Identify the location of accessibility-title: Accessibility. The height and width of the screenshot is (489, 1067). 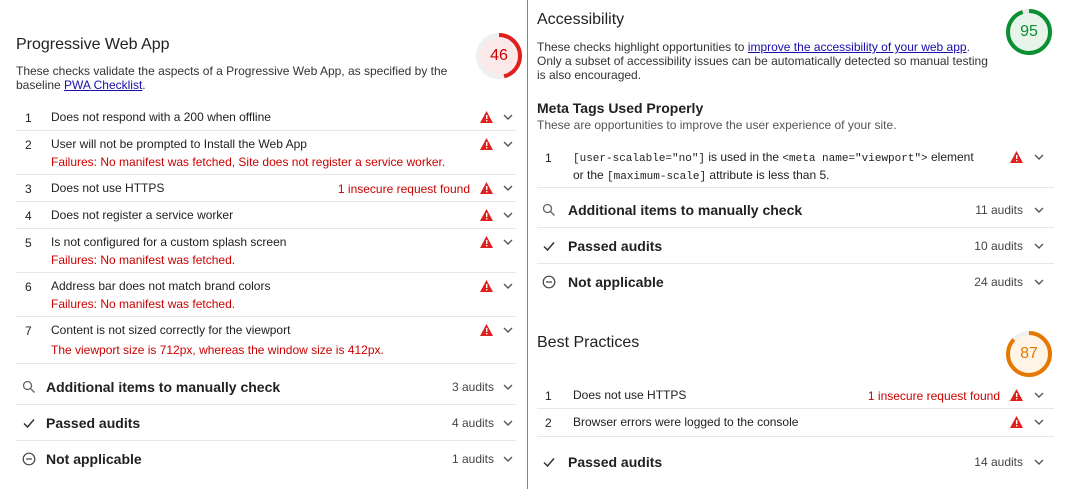
(581, 19).